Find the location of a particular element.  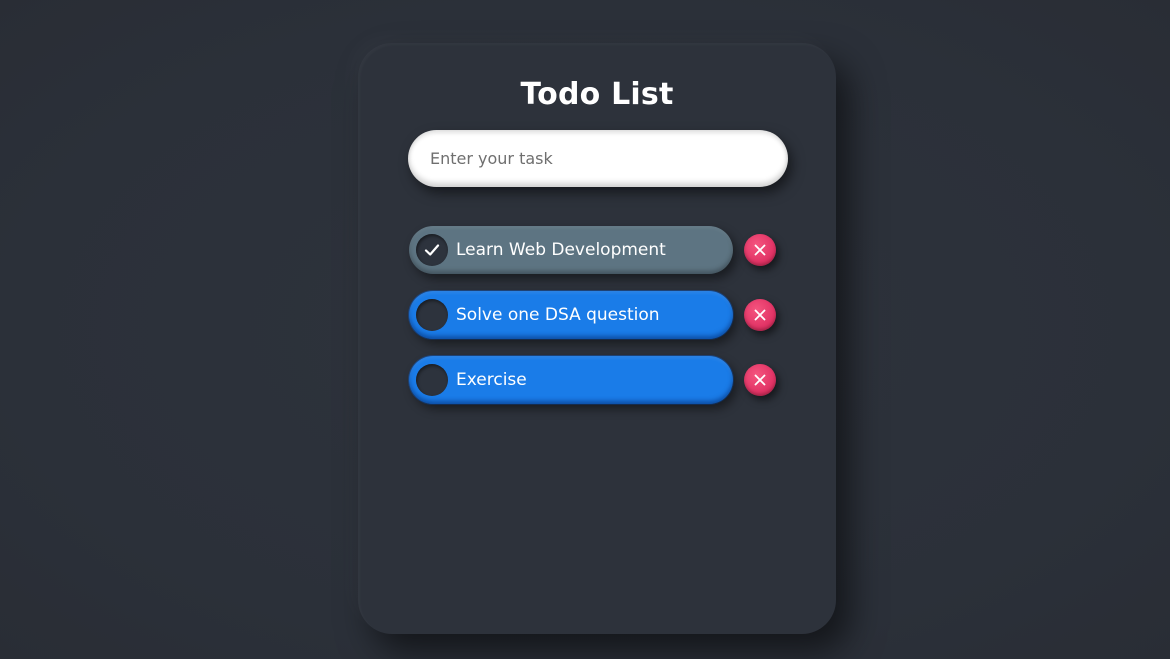

page-title: Todo List is located at coordinates (597, 94).